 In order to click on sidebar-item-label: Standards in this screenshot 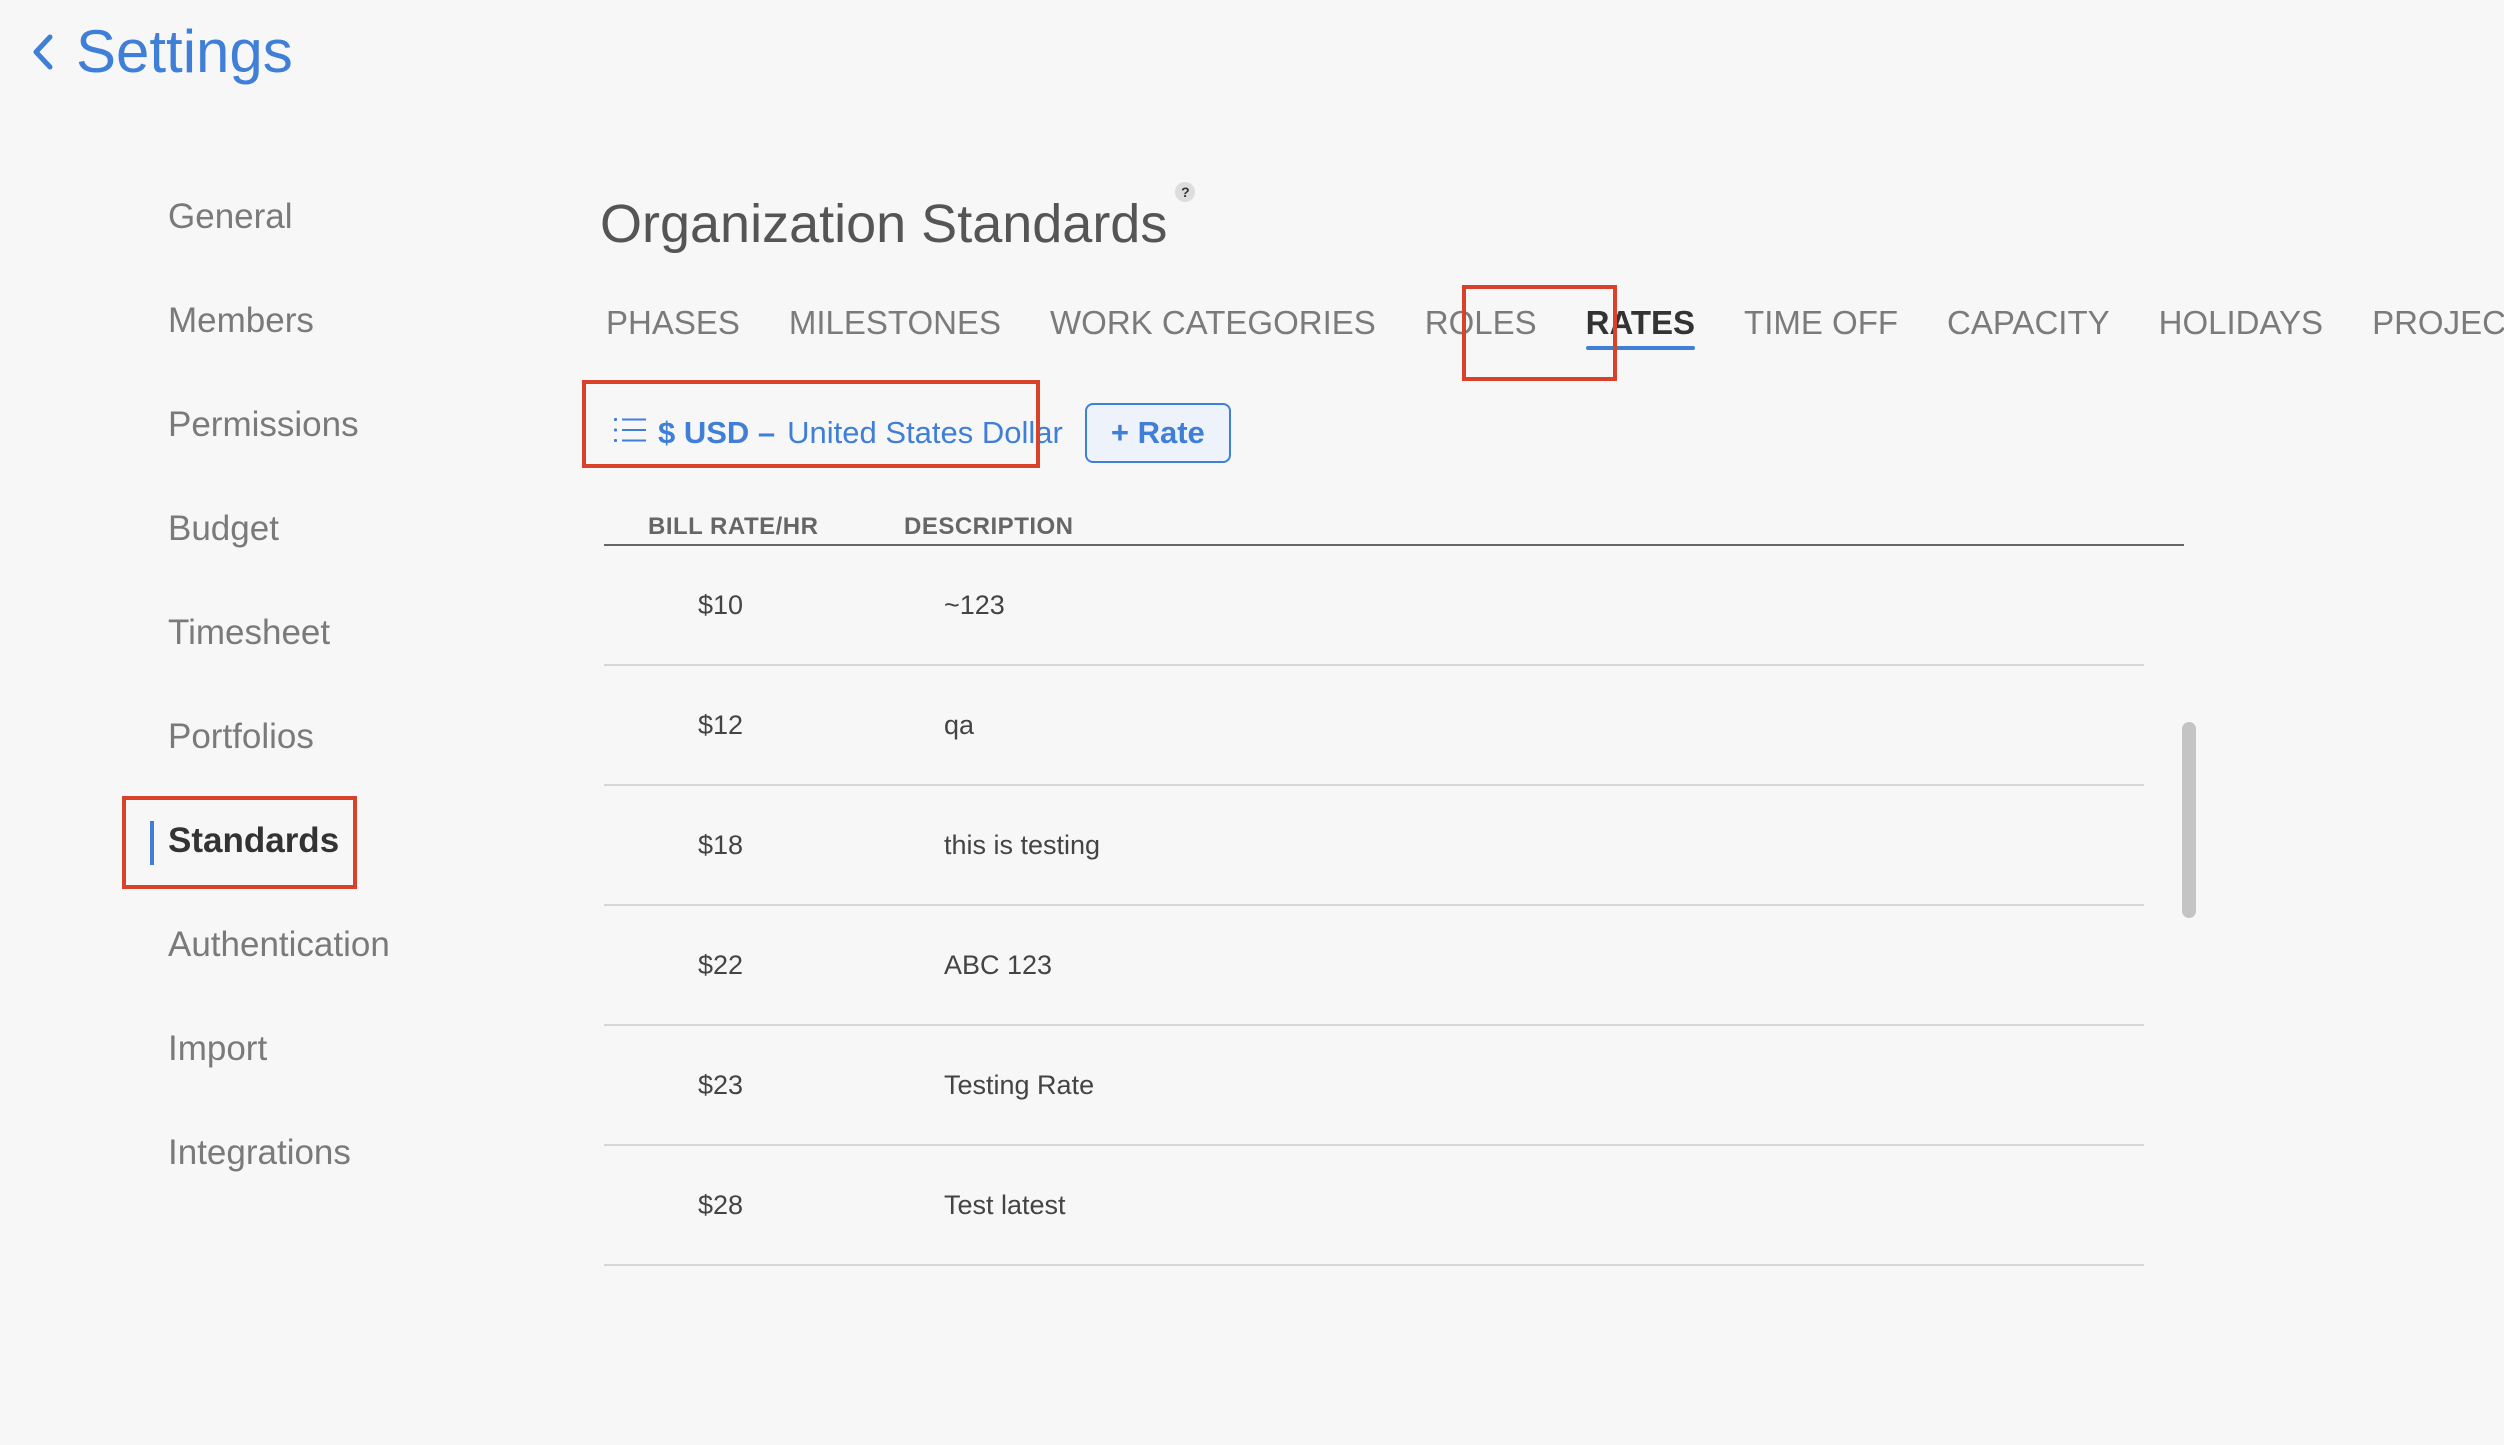, I will do `click(254, 840)`.